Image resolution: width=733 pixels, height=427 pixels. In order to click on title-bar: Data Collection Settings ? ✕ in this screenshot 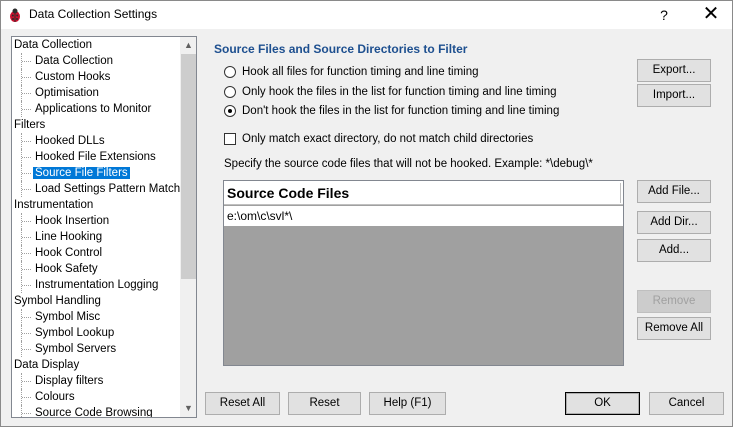, I will do `click(366, 15)`.